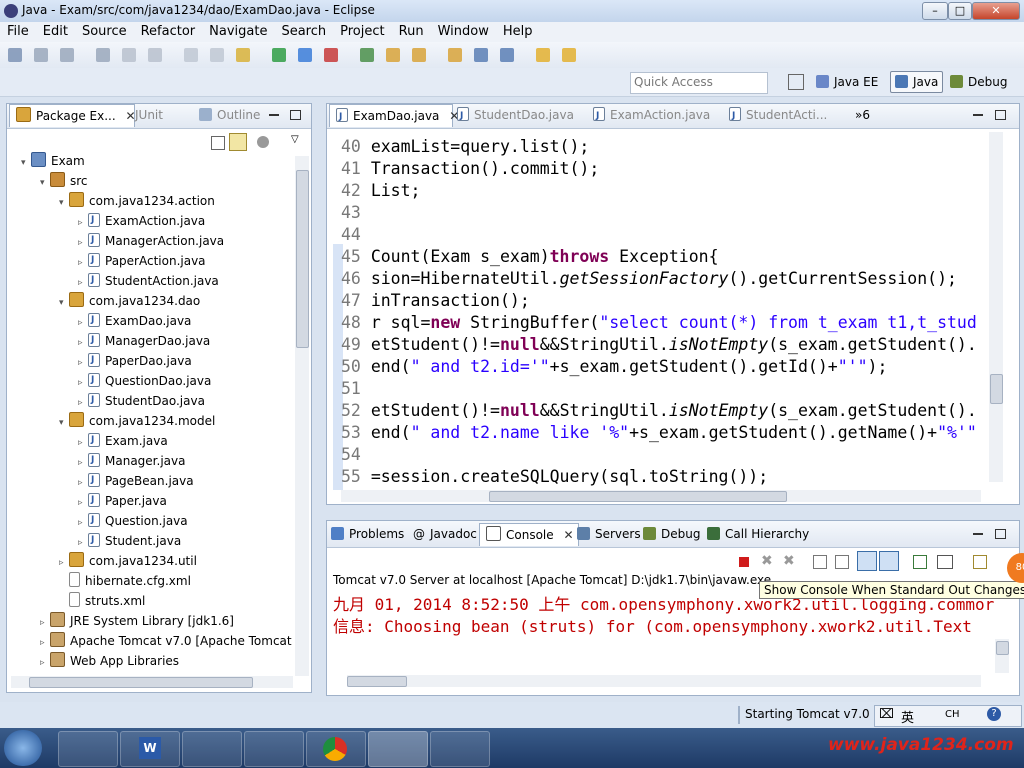 The height and width of the screenshot is (768, 1024). What do you see at coordinates (305, 55) in the screenshot?
I see `debug-run-icon` at bounding box center [305, 55].